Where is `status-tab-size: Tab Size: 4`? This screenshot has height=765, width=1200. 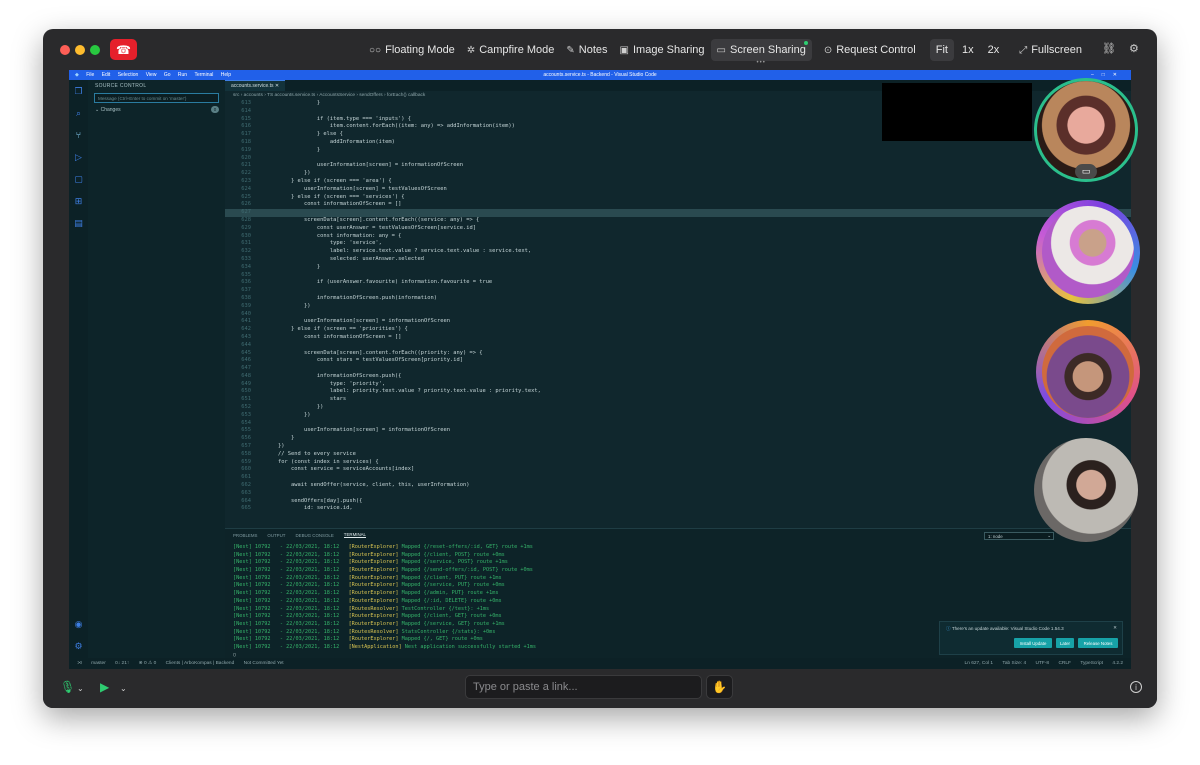
status-tab-size: Tab Size: 4 is located at coordinates (1014, 663).